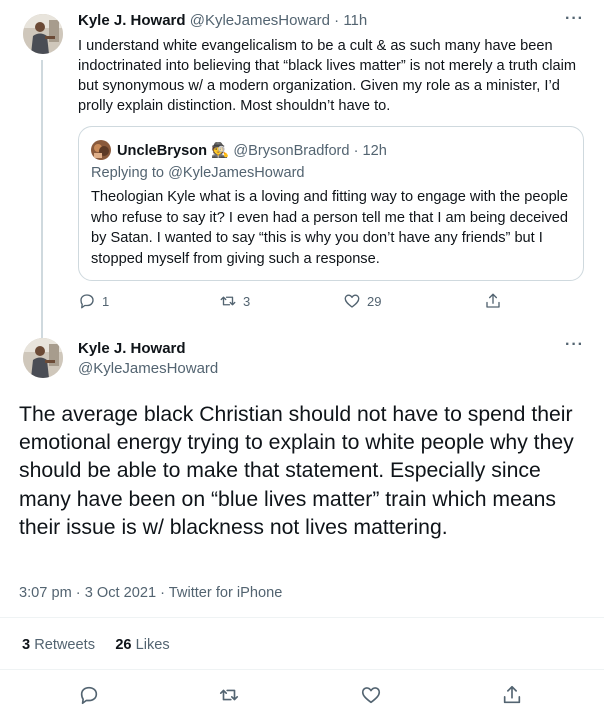 The height and width of the screenshot is (718, 604). What do you see at coordinates (26, 645) in the screenshot?
I see `retweets-count: 3` at bounding box center [26, 645].